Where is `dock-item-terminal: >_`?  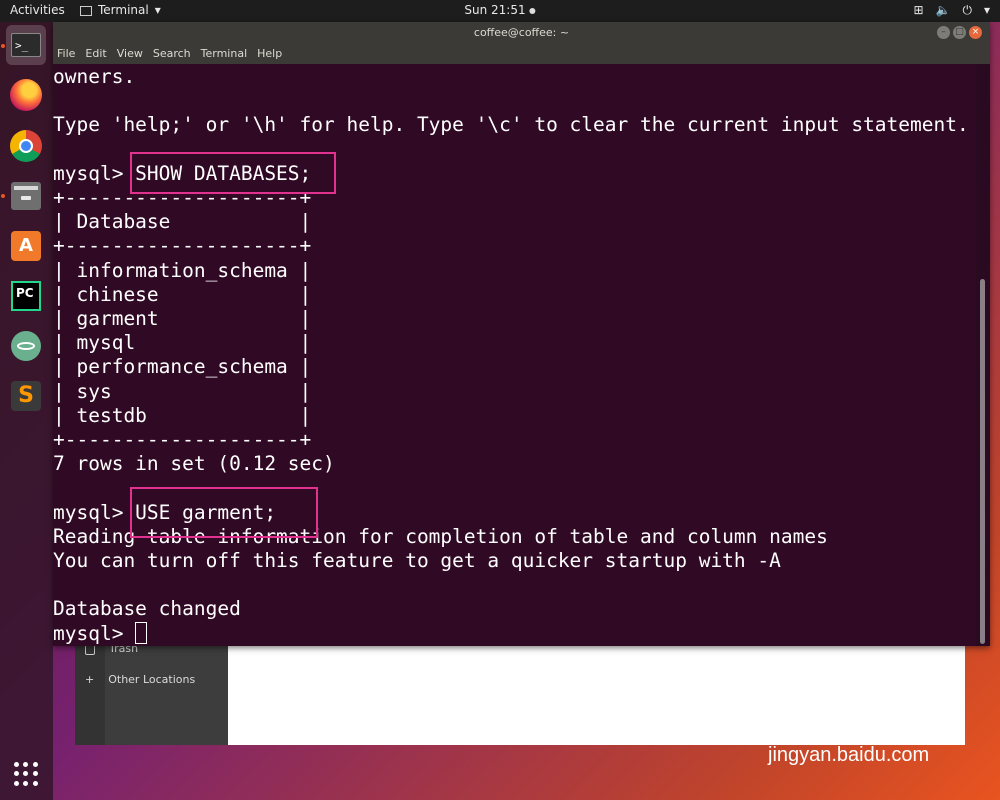 dock-item-terminal: >_ is located at coordinates (26, 45).